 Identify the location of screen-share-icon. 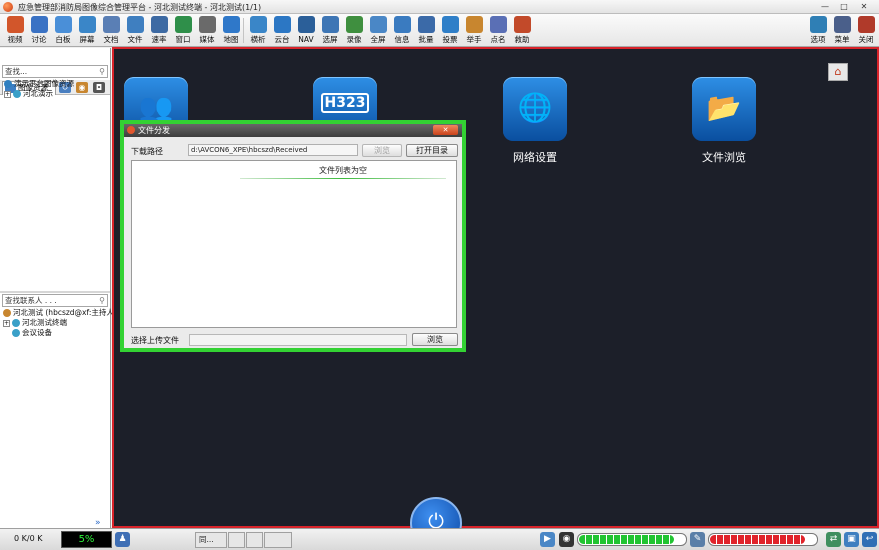
(87, 24).